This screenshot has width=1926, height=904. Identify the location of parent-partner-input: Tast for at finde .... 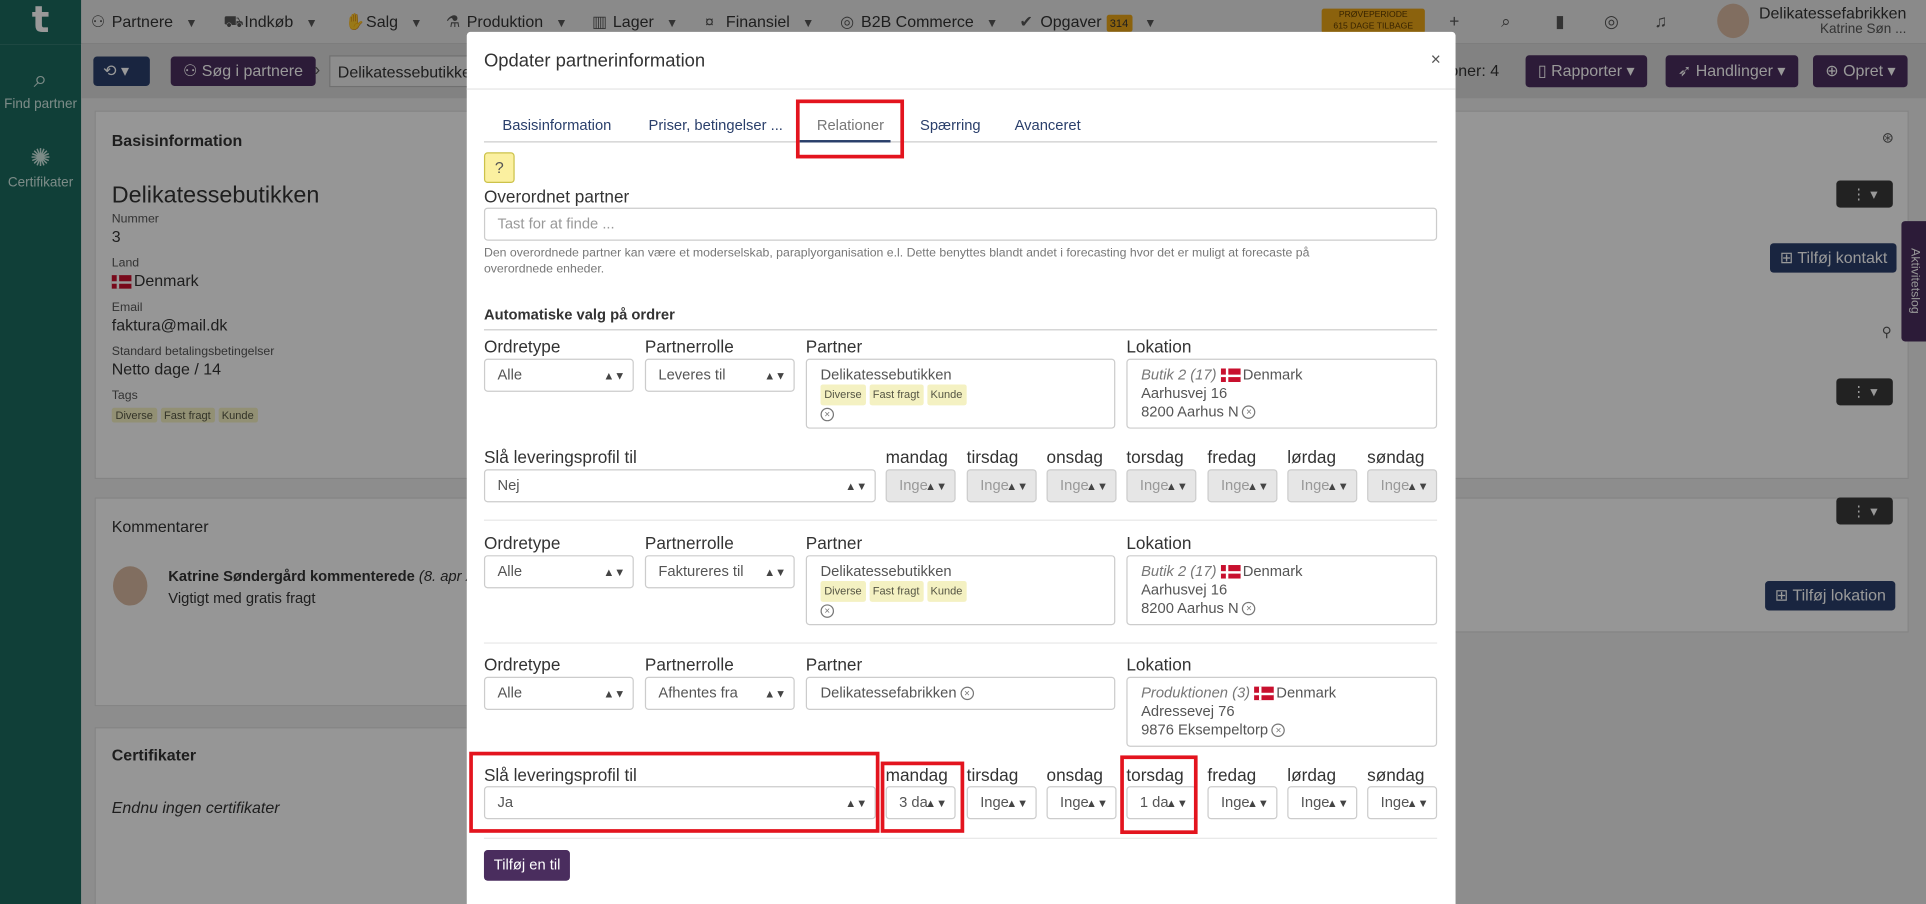
(960, 224).